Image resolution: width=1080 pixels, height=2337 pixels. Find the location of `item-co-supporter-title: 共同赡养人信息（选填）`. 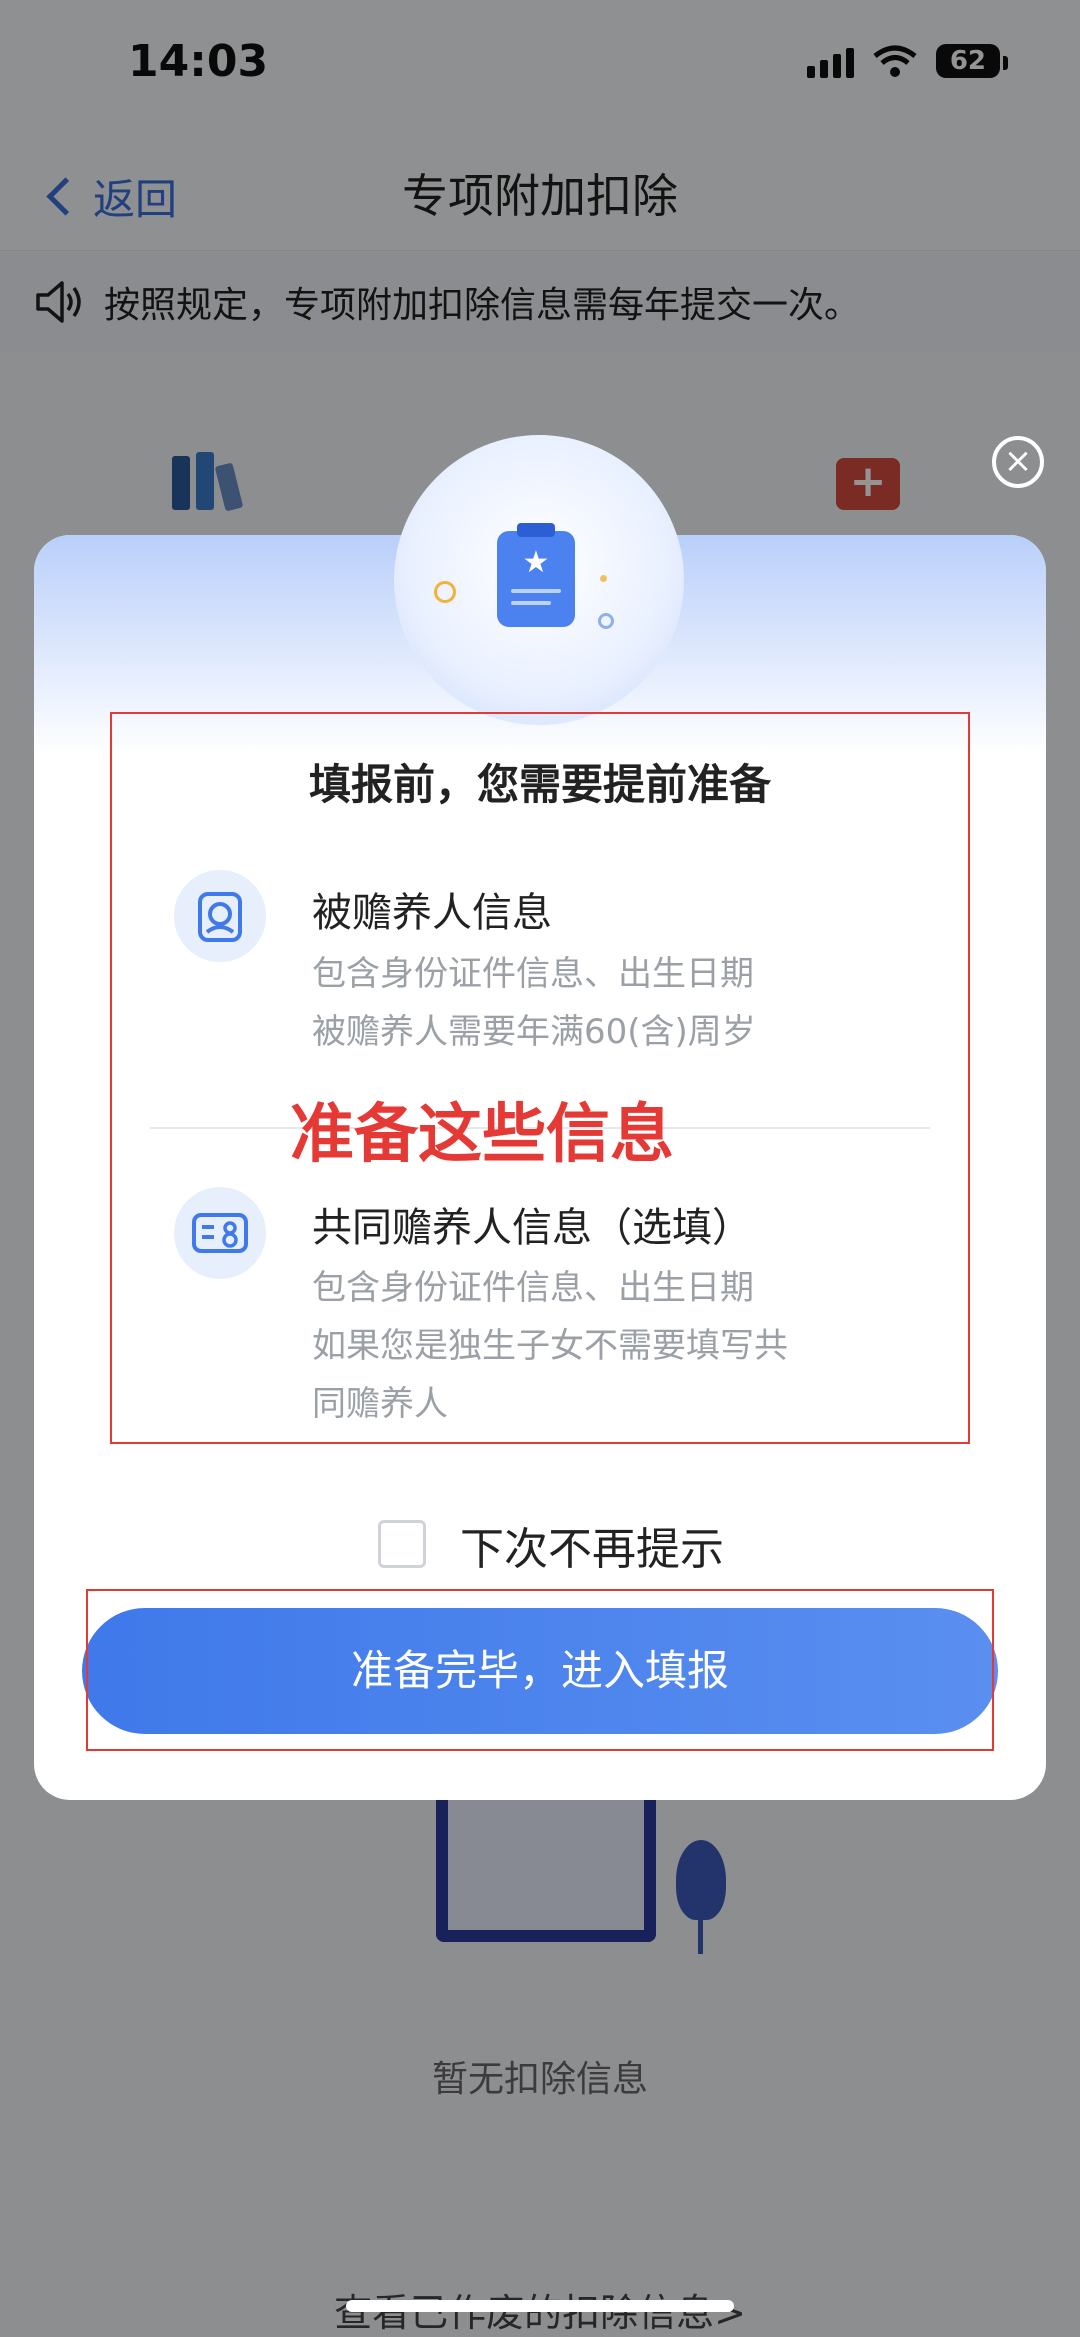

item-co-supporter-title: 共同赡养人信息（选填） is located at coordinates (532, 1228).